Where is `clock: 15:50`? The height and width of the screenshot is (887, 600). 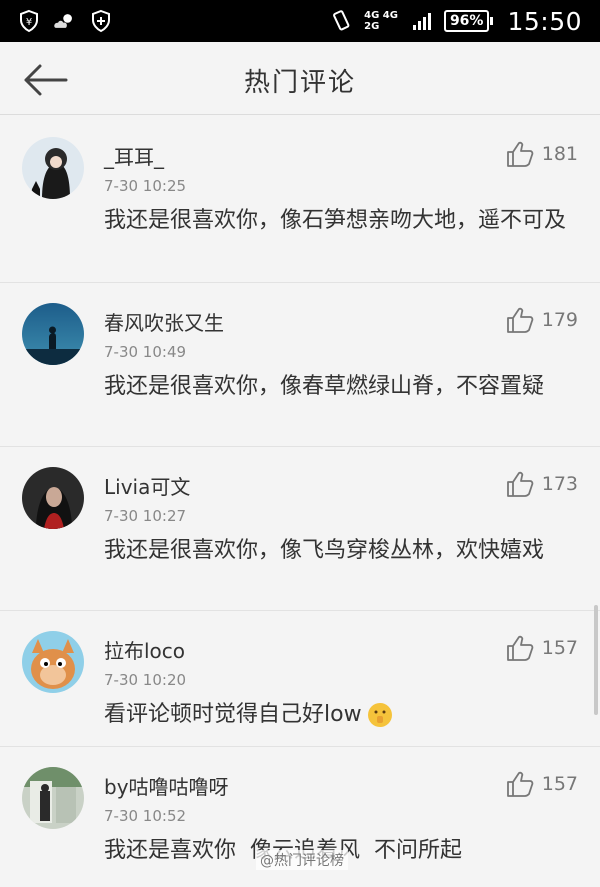
clock: 15:50 is located at coordinates (544, 21).